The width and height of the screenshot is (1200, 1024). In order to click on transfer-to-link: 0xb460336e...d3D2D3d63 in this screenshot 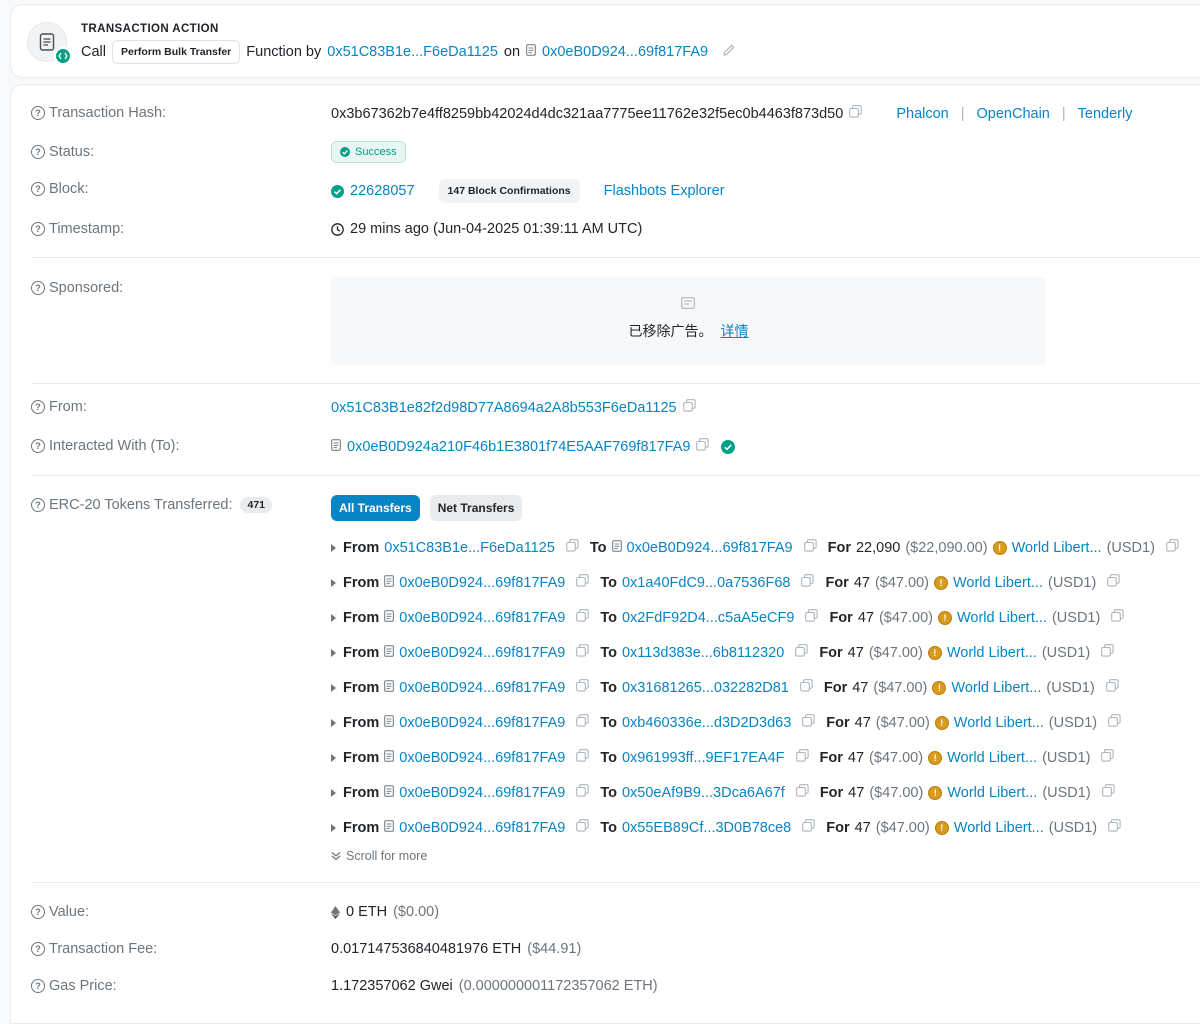, I will do `click(706, 723)`.